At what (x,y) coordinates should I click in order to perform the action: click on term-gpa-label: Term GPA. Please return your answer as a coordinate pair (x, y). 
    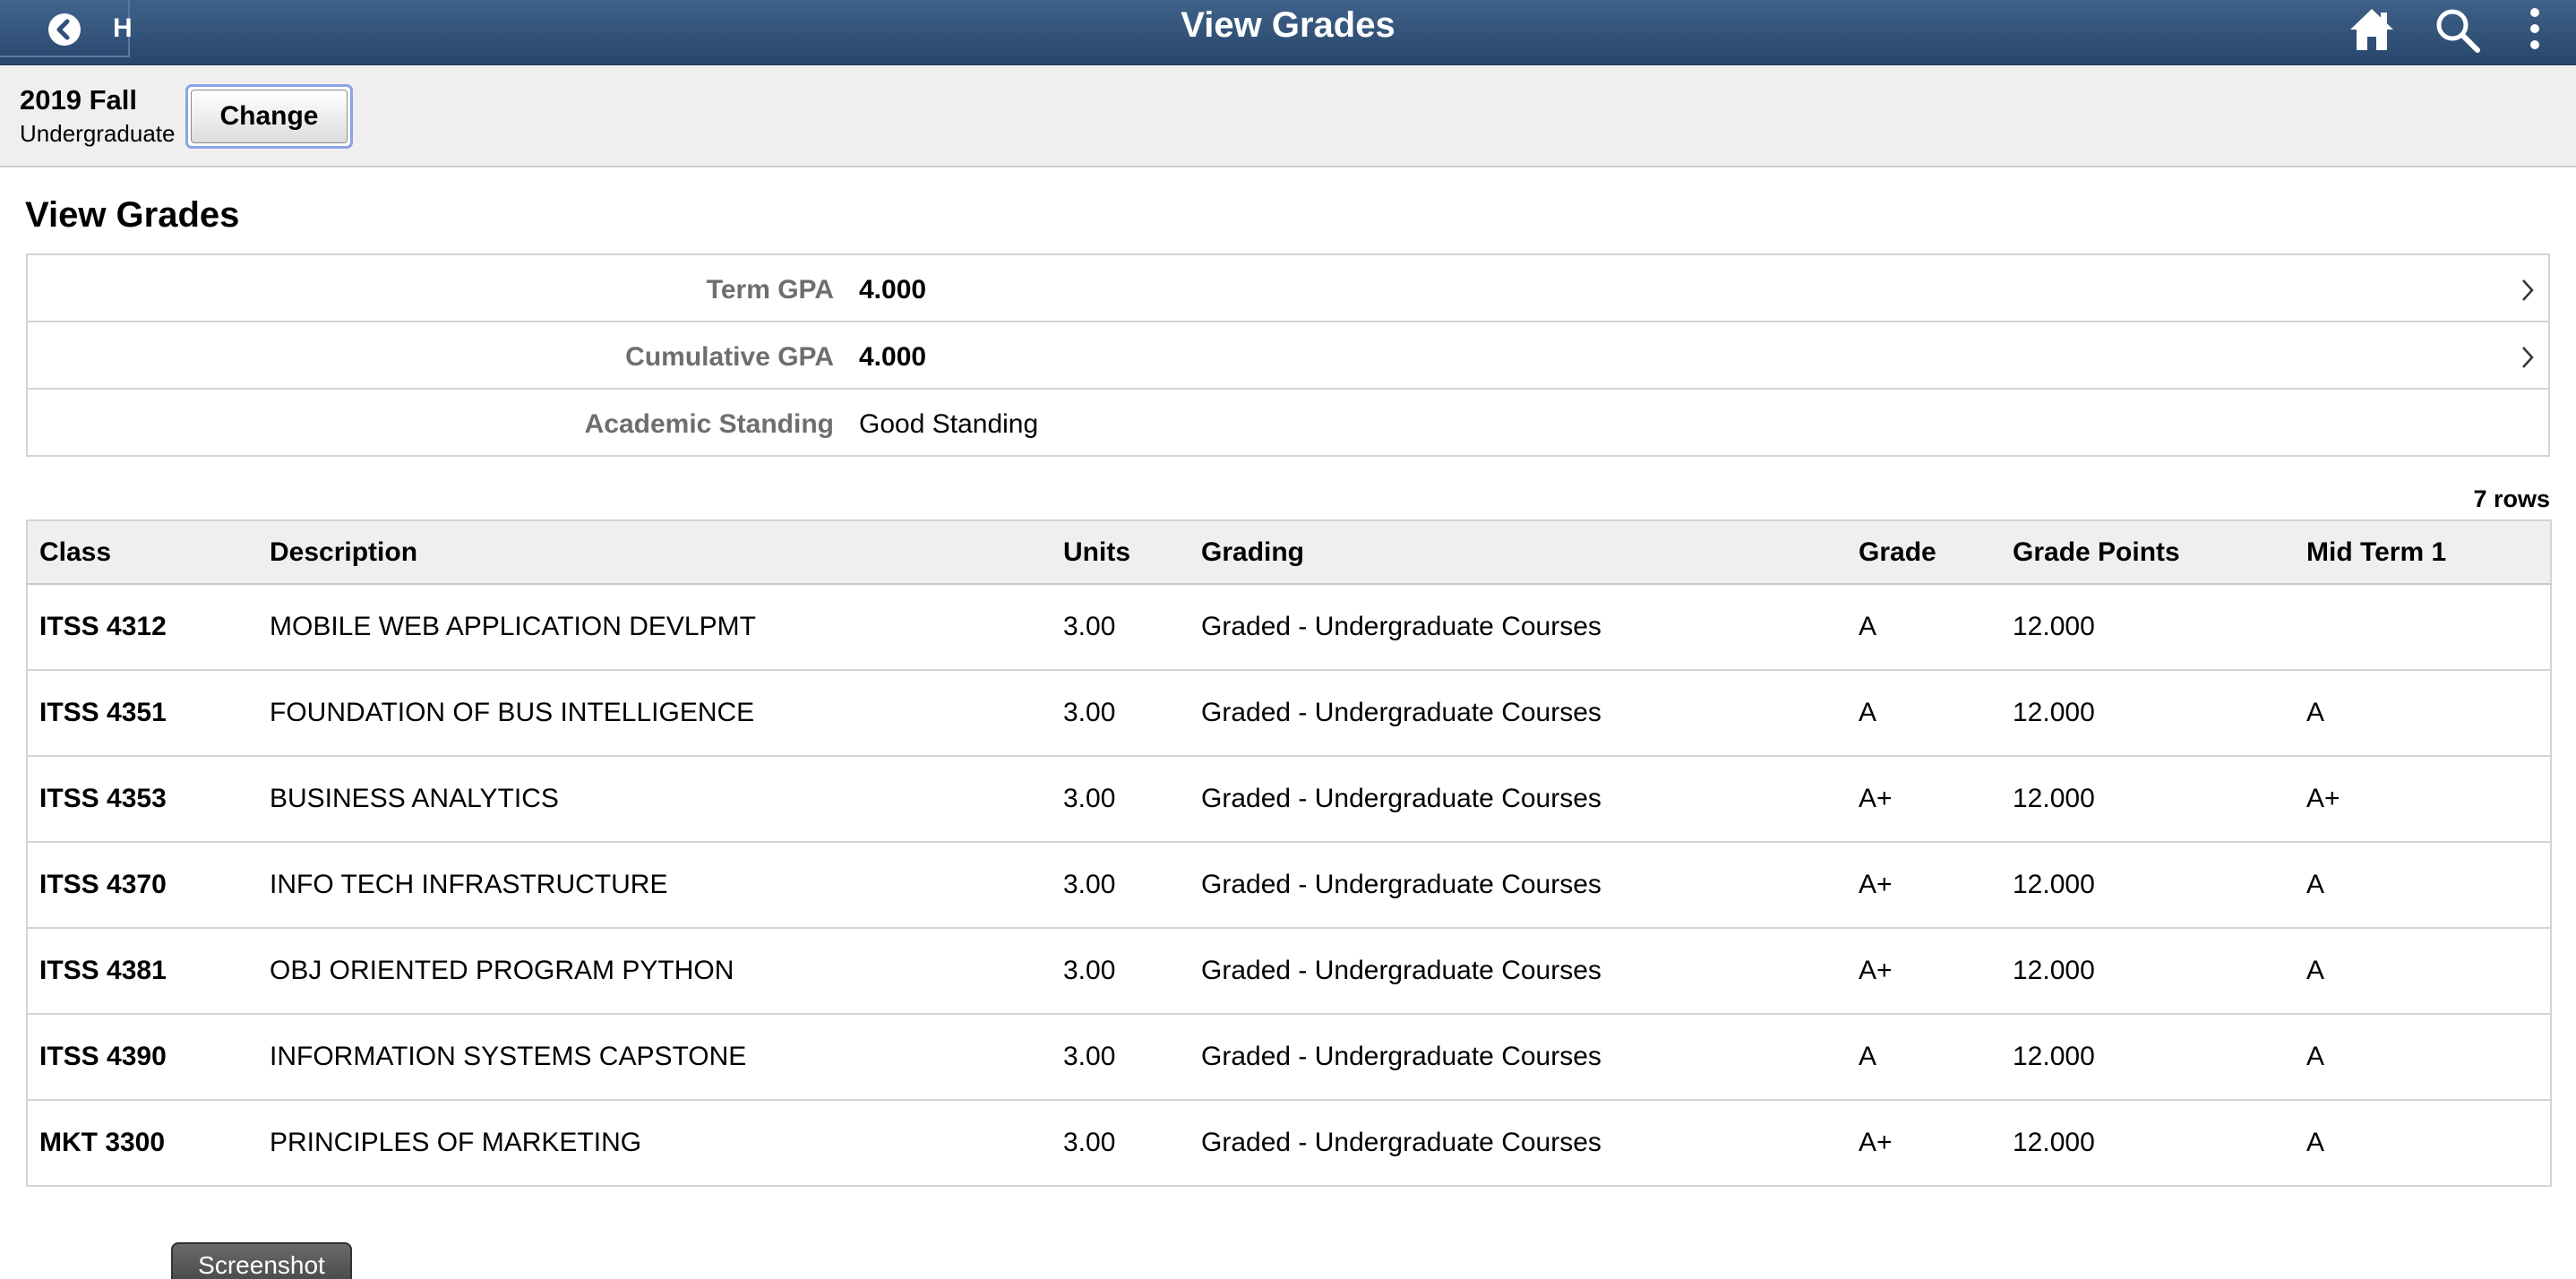
    Looking at the image, I should click on (770, 290).